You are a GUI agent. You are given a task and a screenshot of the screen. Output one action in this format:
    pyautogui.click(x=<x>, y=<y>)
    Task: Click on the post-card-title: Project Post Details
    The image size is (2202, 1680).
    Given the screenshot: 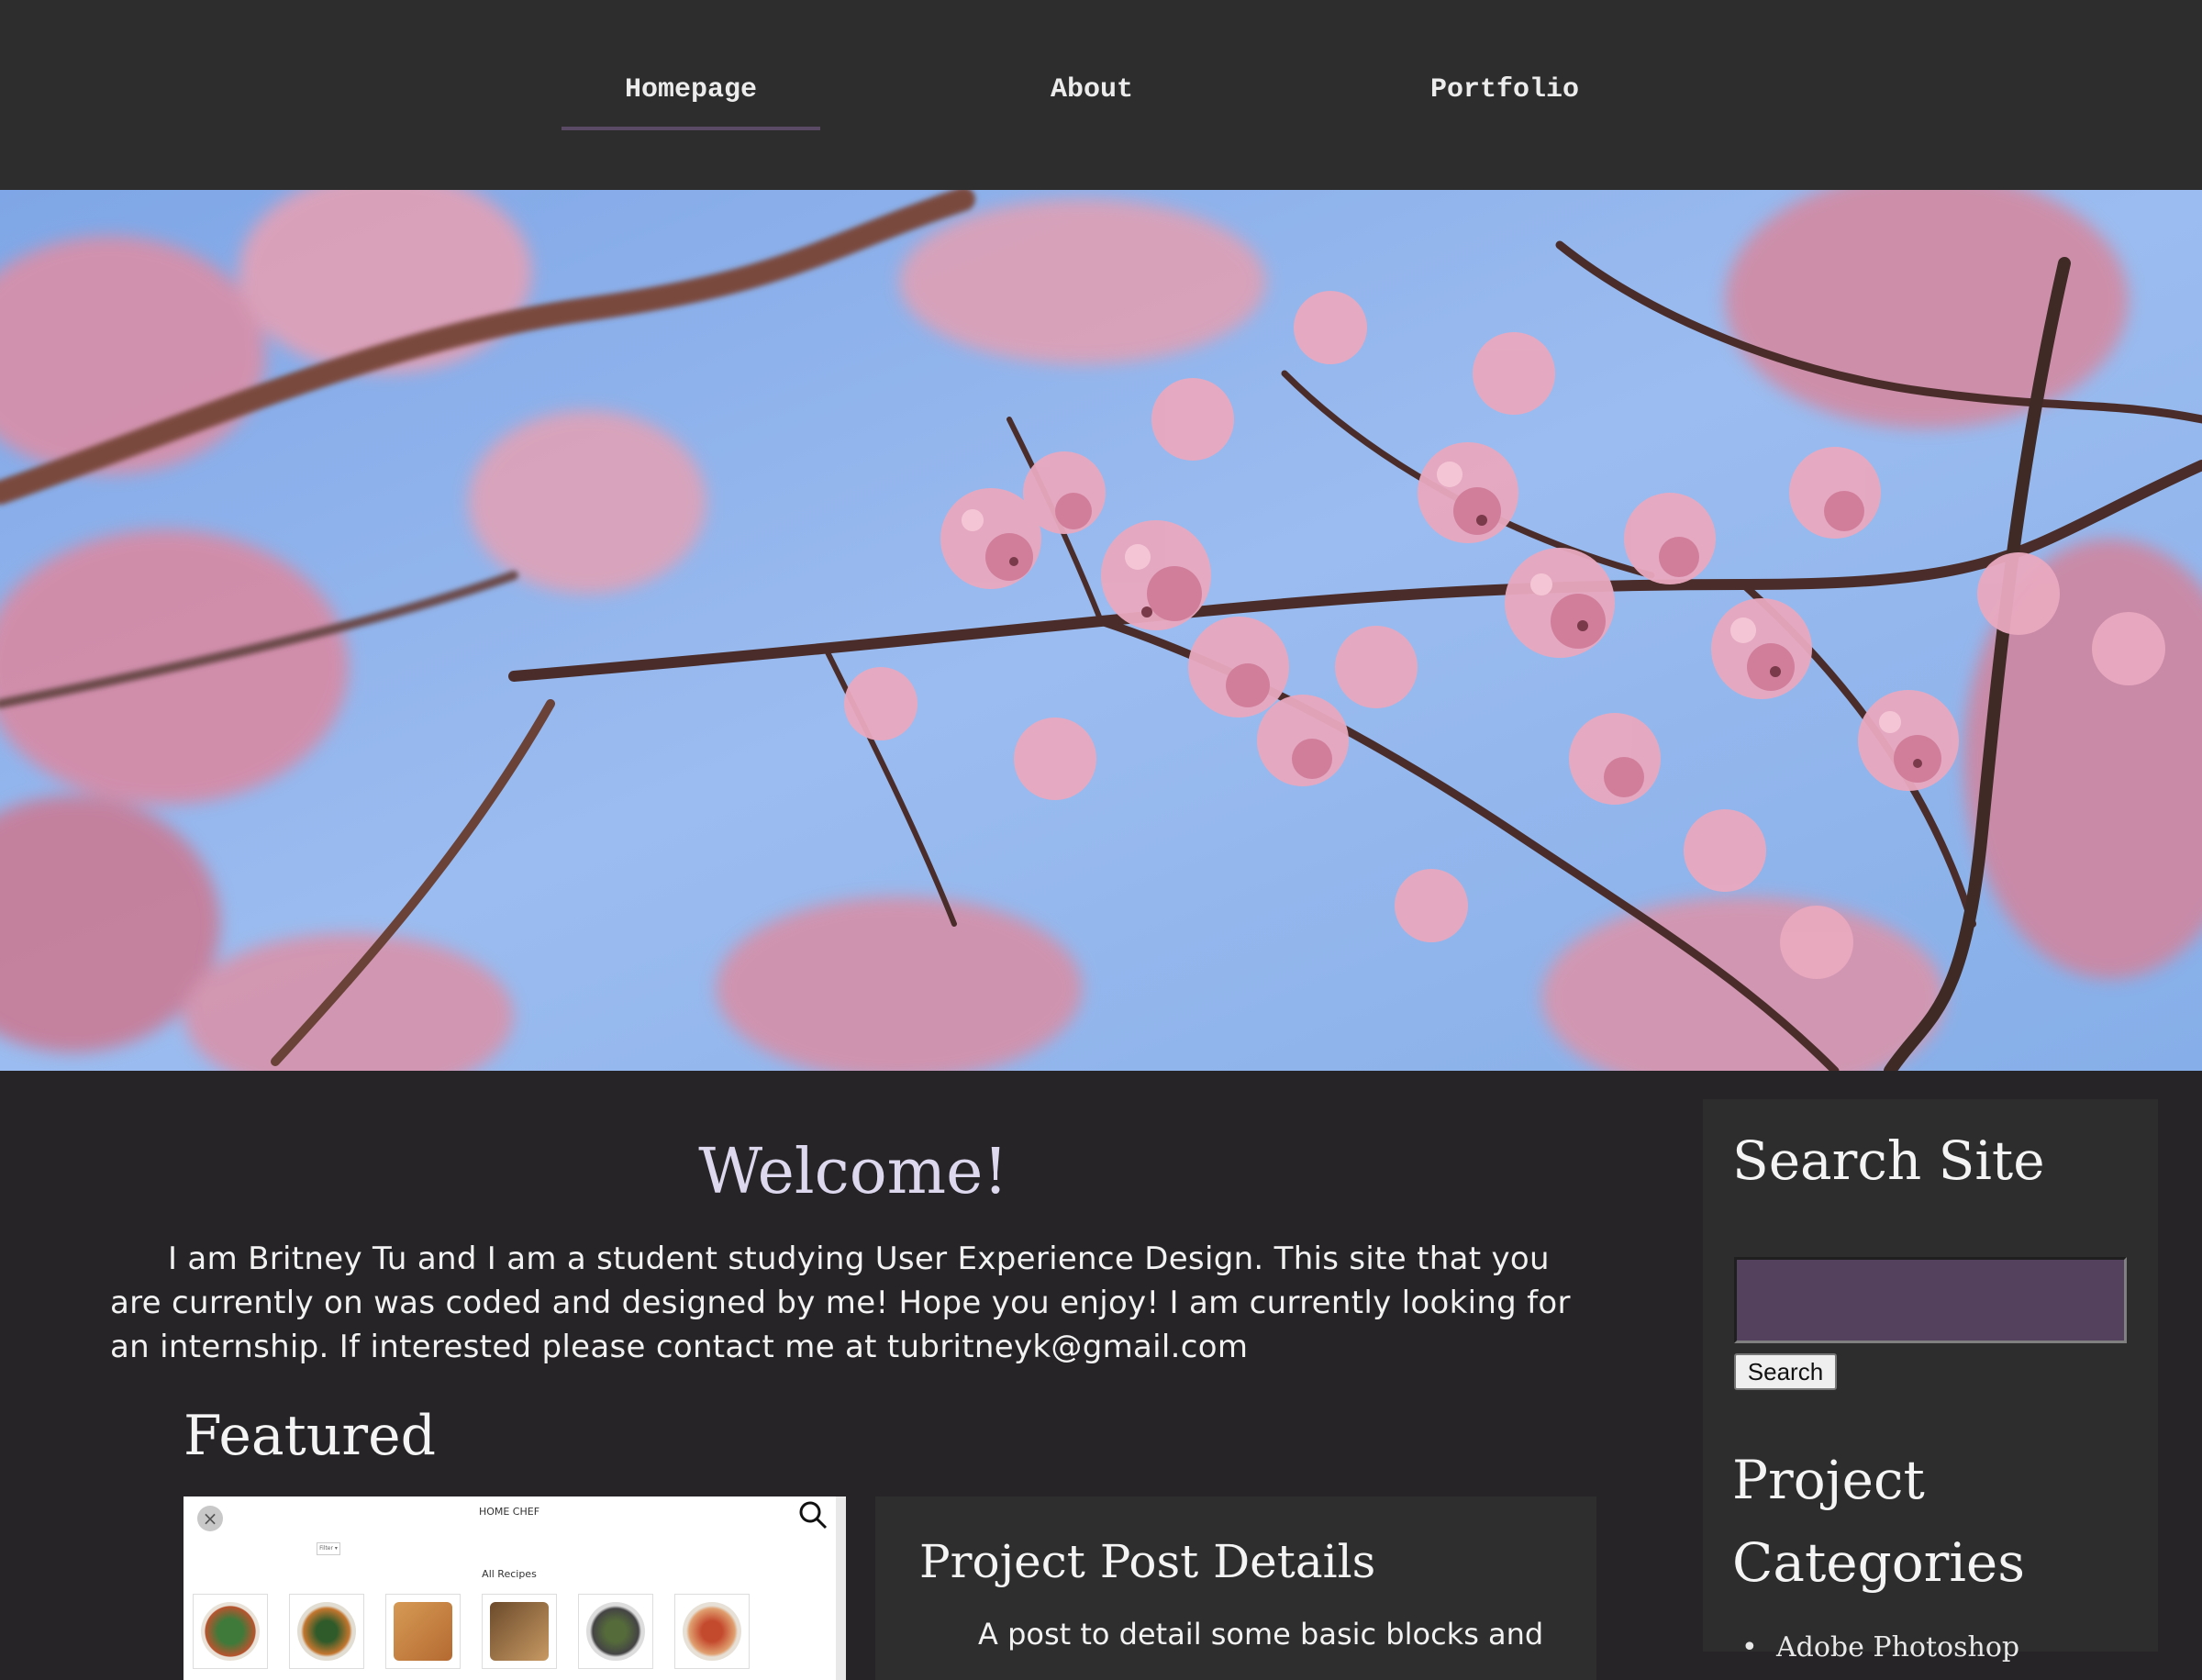 What is the action you would take?
    pyautogui.click(x=1147, y=1561)
    